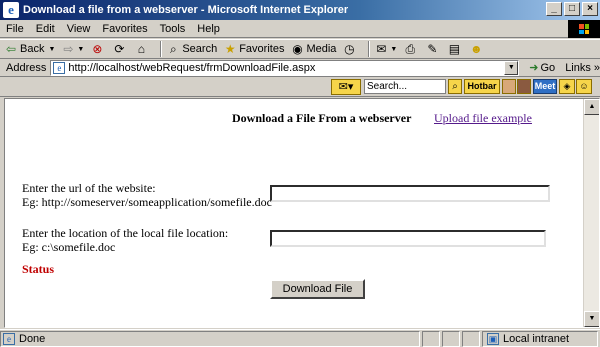 This screenshot has width=600, height=347. What do you see at coordinates (262, 49) in the screenshot?
I see `favorites-label: Favorites` at bounding box center [262, 49].